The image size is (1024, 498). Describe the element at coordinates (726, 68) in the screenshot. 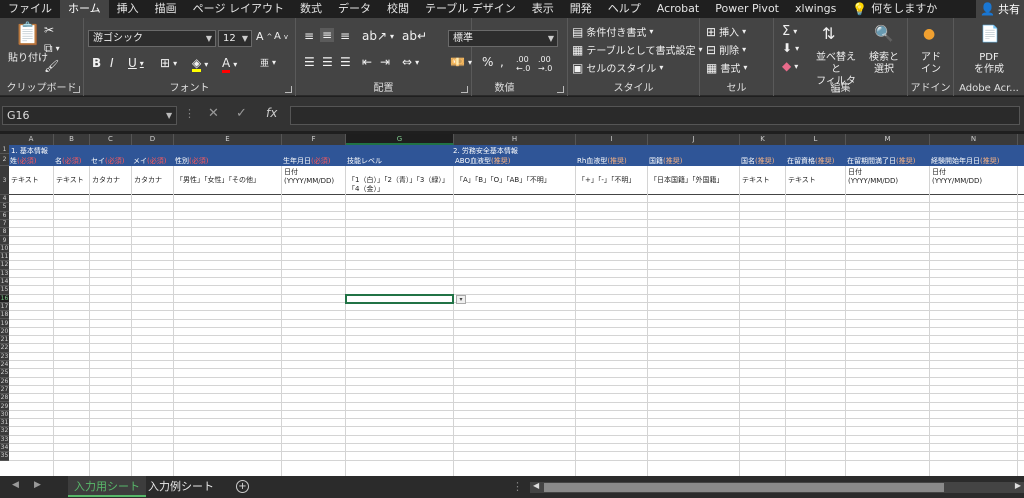

I see `format-cells-button: ▦ 書式 ▾` at that location.